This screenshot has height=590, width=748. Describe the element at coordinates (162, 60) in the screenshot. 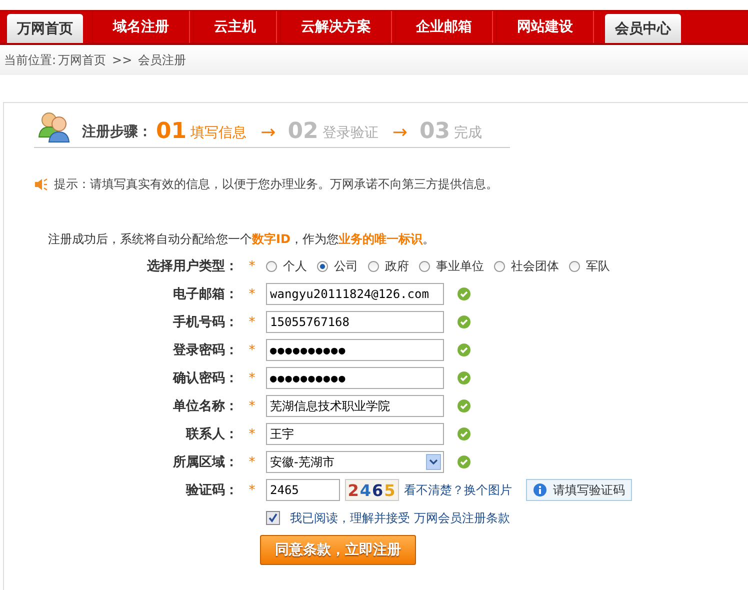

I see `breadcrumb-current: 会员注册` at that location.